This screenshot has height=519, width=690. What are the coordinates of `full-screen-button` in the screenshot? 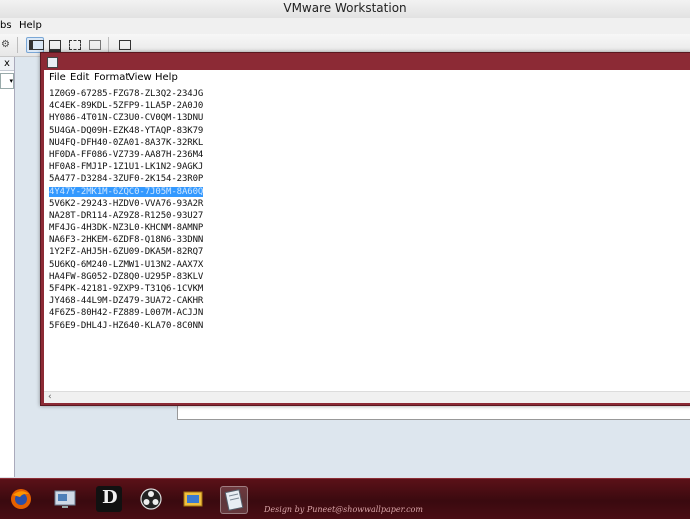 It's located at (75, 45).